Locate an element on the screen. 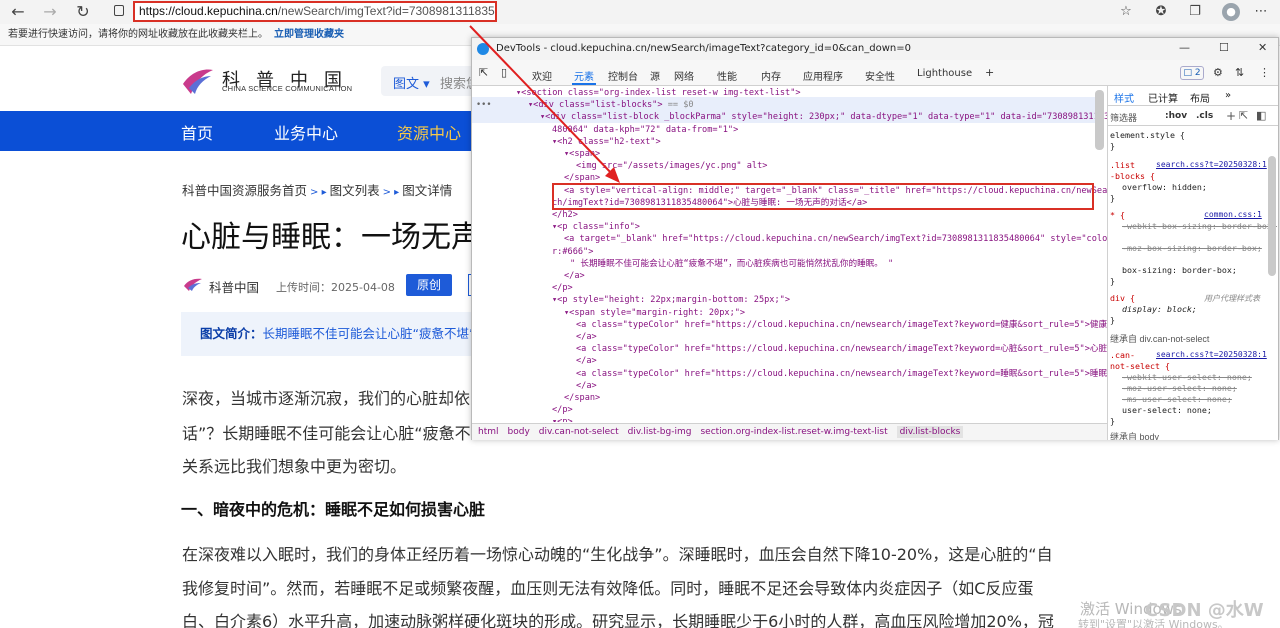 This screenshot has height=628, width=1280. crumb-list-blocks: div.list-blocks is located at coordinates (930, 432).